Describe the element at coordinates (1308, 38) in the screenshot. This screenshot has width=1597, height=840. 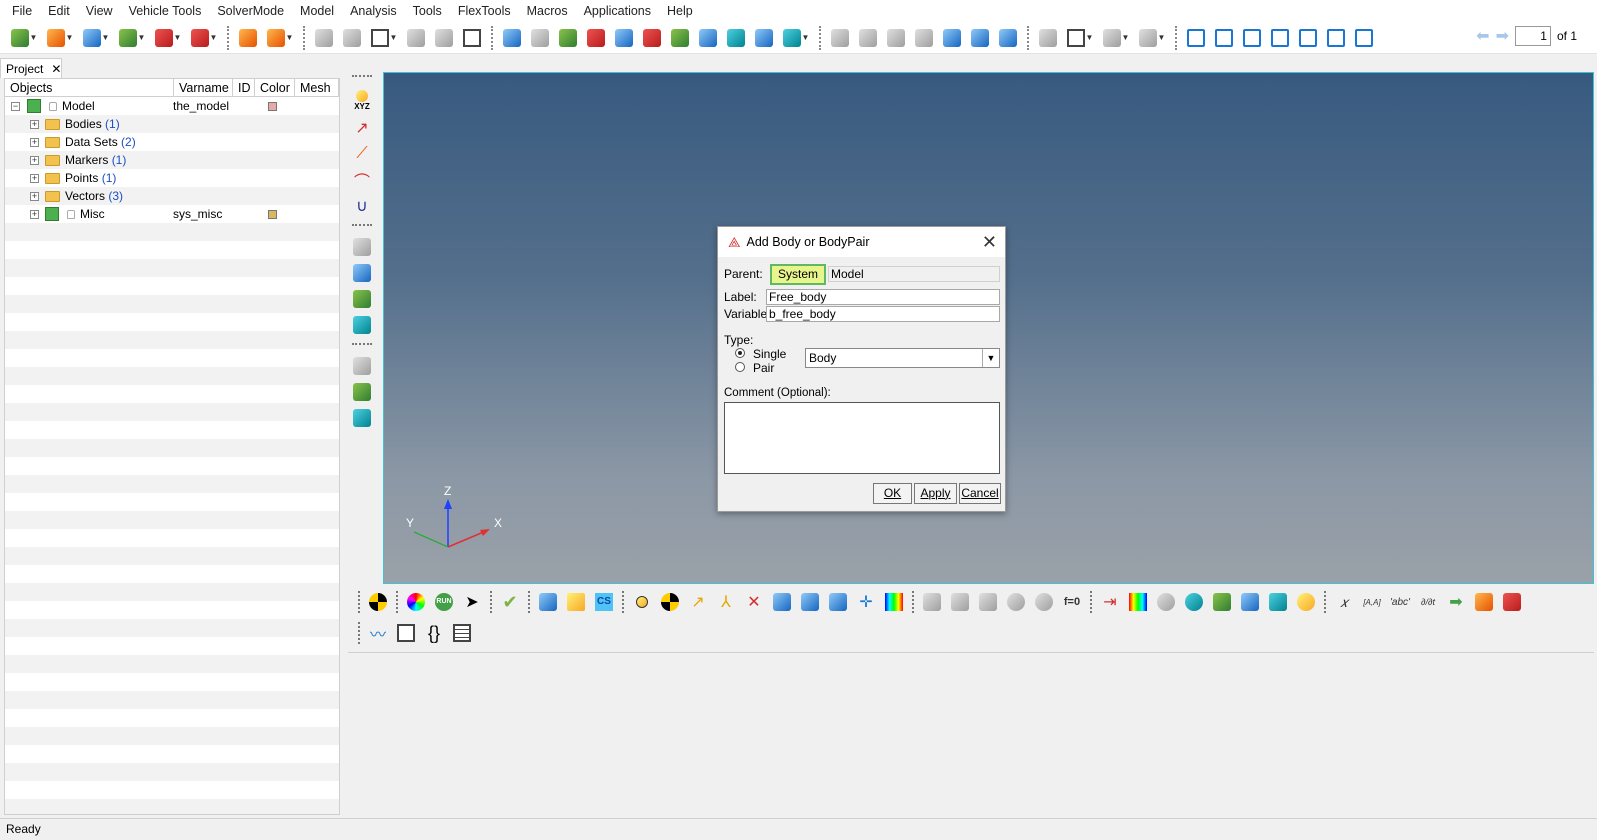
I see `window-layout-5-button` at that location.